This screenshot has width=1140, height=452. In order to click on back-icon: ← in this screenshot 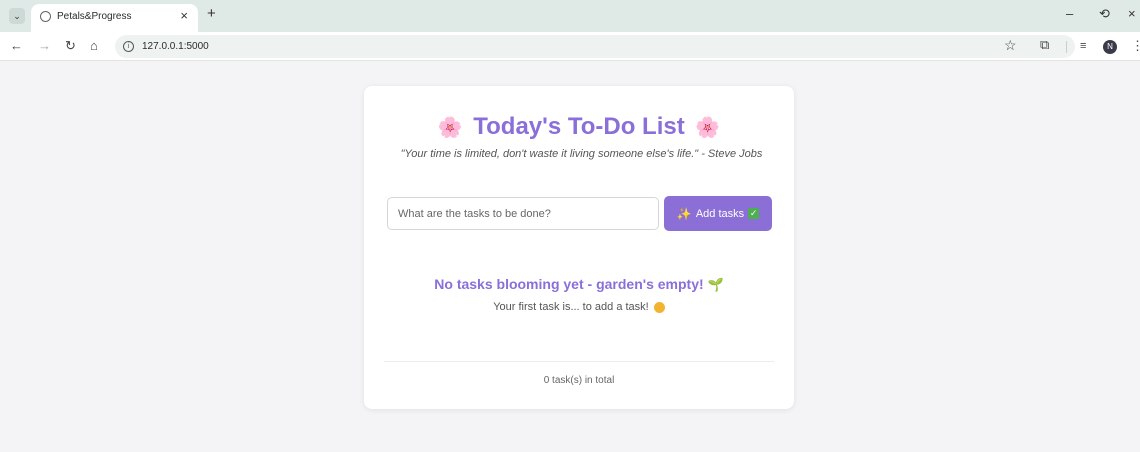, I will do `click(16, 46)`.